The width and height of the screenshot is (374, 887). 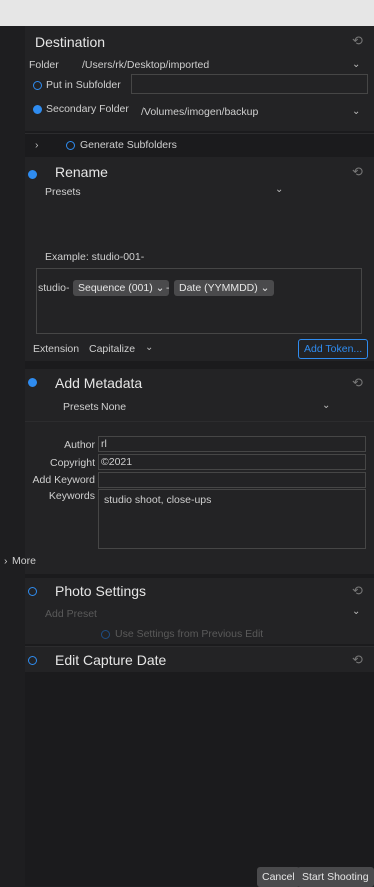 I want to click on add-preset-label: Add Preset, so click(x=71, y=614).